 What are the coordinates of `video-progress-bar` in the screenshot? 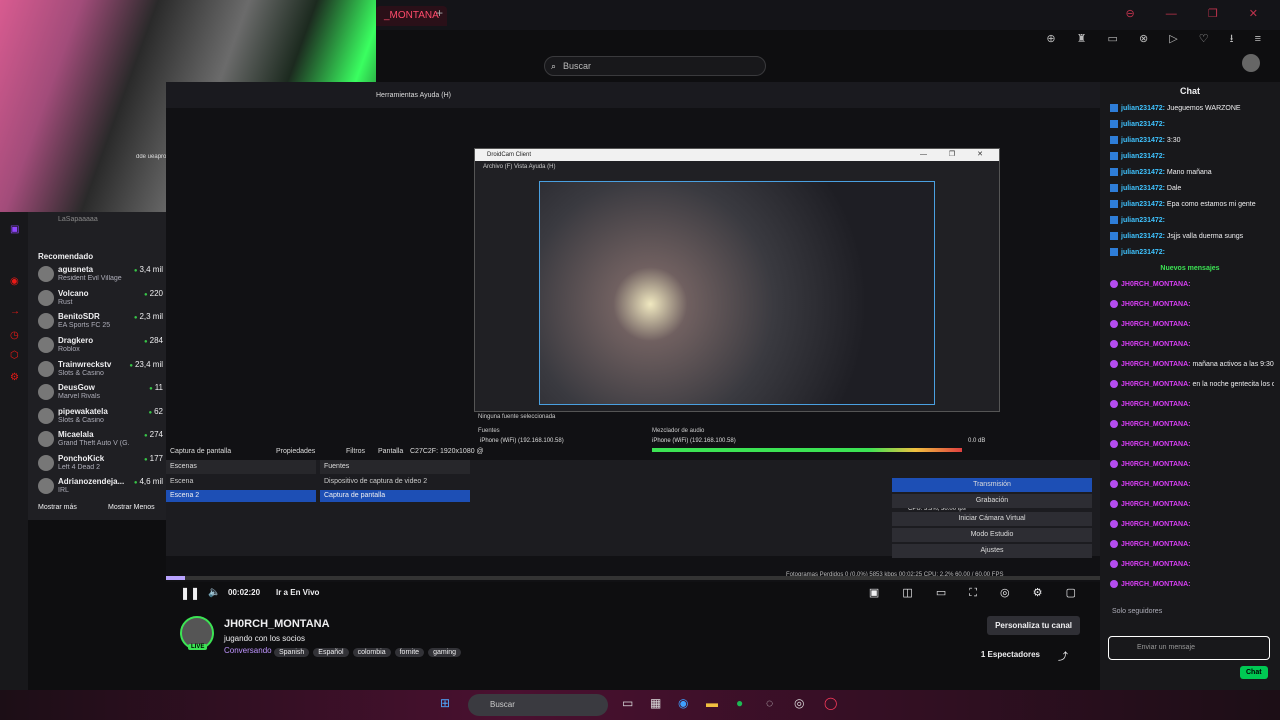 It's located at (633, 578).